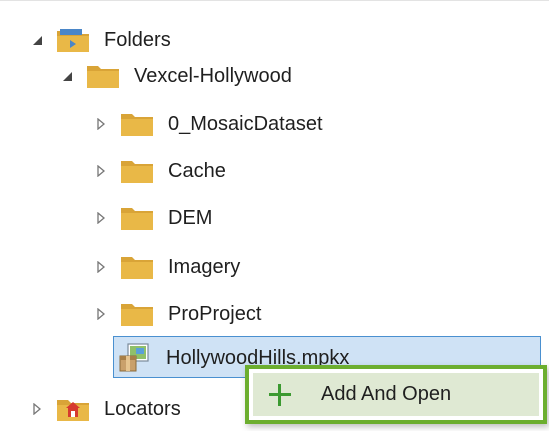 Image resolution: width=549 pixels, height=431 pixels. I want to click on add-and-open-menu-item: Add And Open, so click(396, 394).